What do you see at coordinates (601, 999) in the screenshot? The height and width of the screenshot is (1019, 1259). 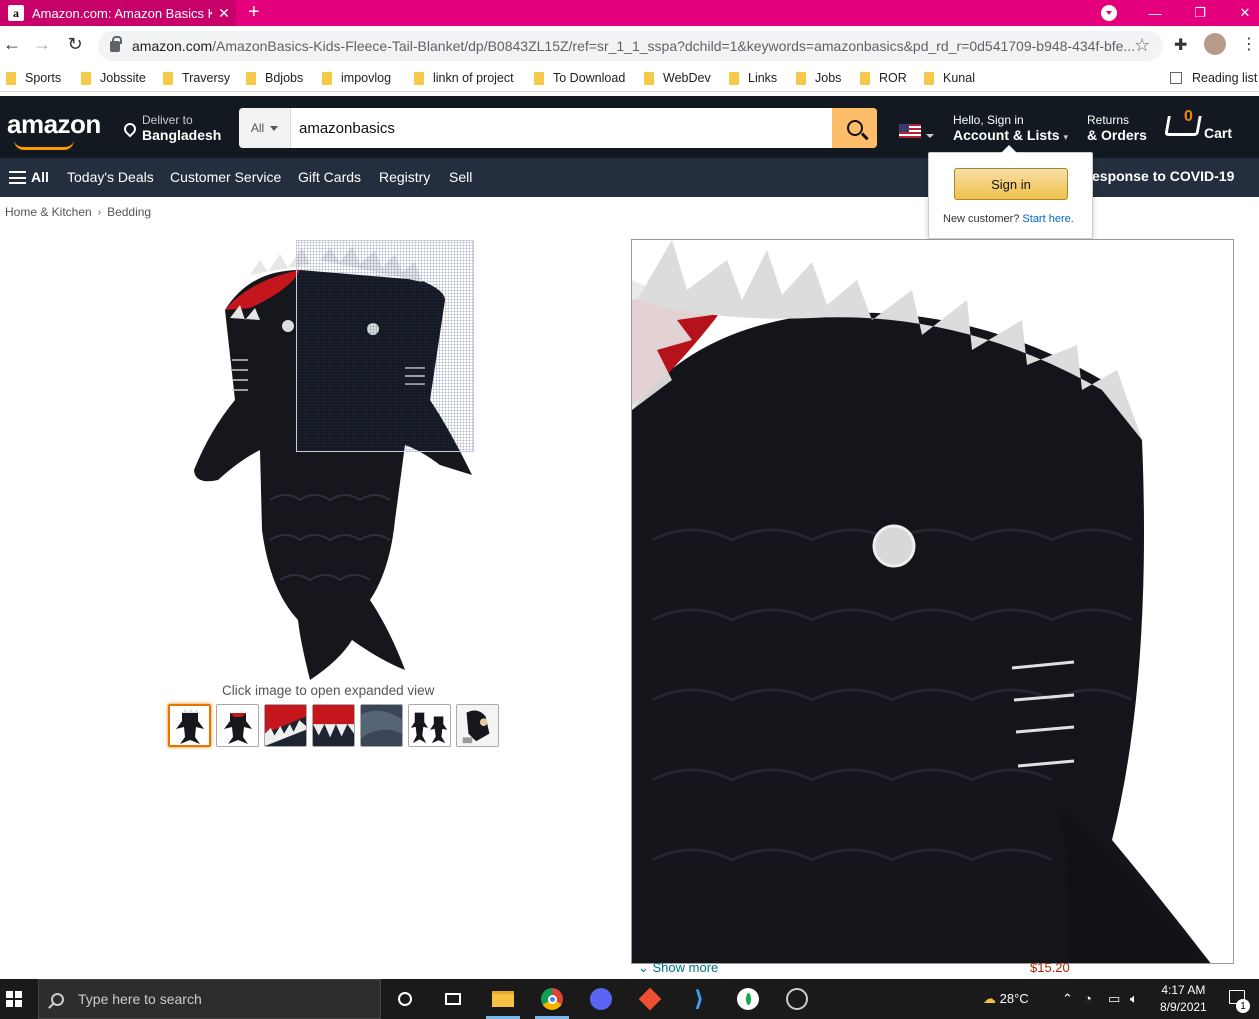 I see `discord-icon` at bounding box center [601, 999].